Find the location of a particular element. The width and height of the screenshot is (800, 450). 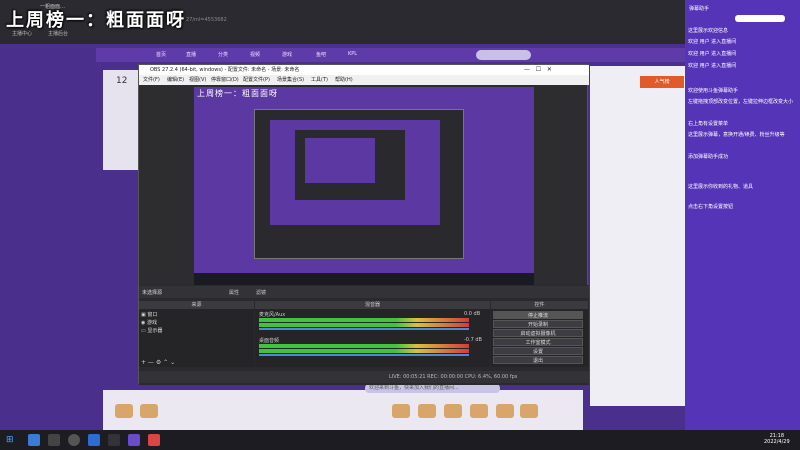

preview-nested-window is located at coordinates (359, 184).